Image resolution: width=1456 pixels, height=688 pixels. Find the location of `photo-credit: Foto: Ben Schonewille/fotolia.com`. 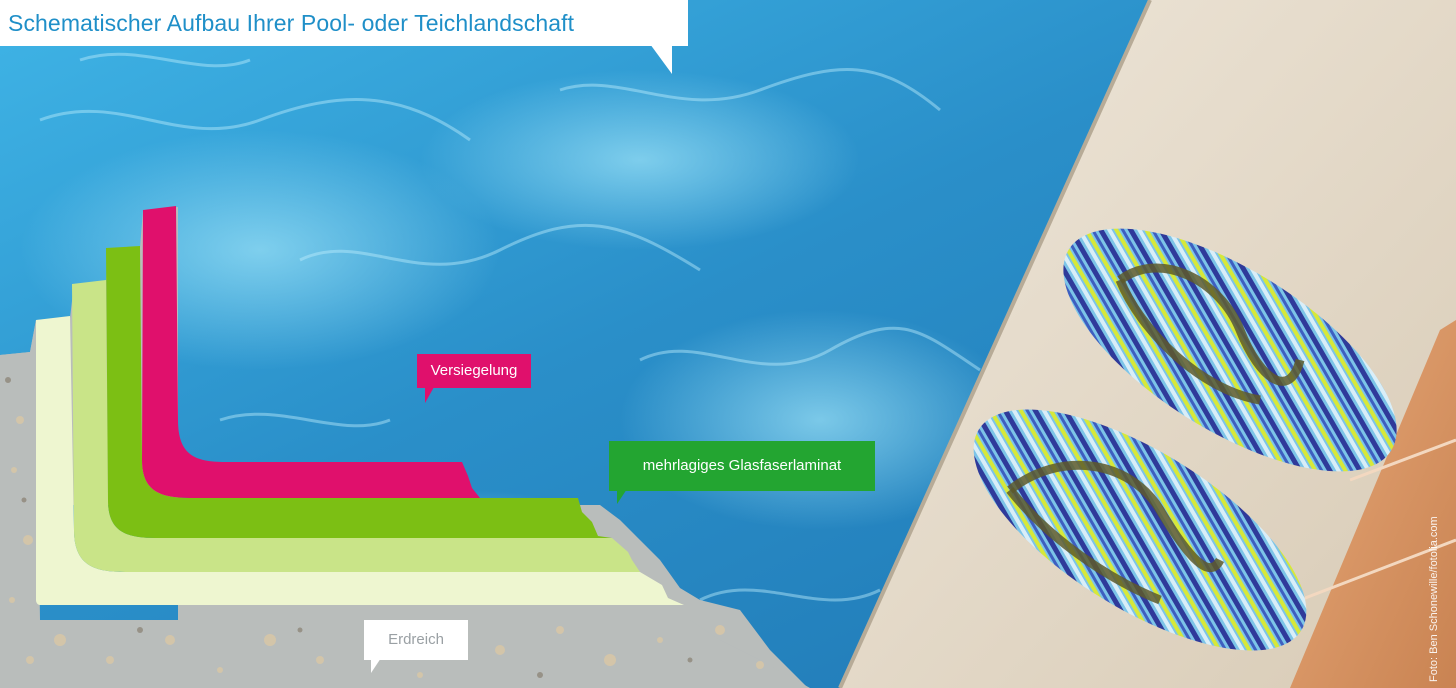

photo-credit: Foto: Ben Schonewille/fotolia.com is located at coordinates (1434, 599).